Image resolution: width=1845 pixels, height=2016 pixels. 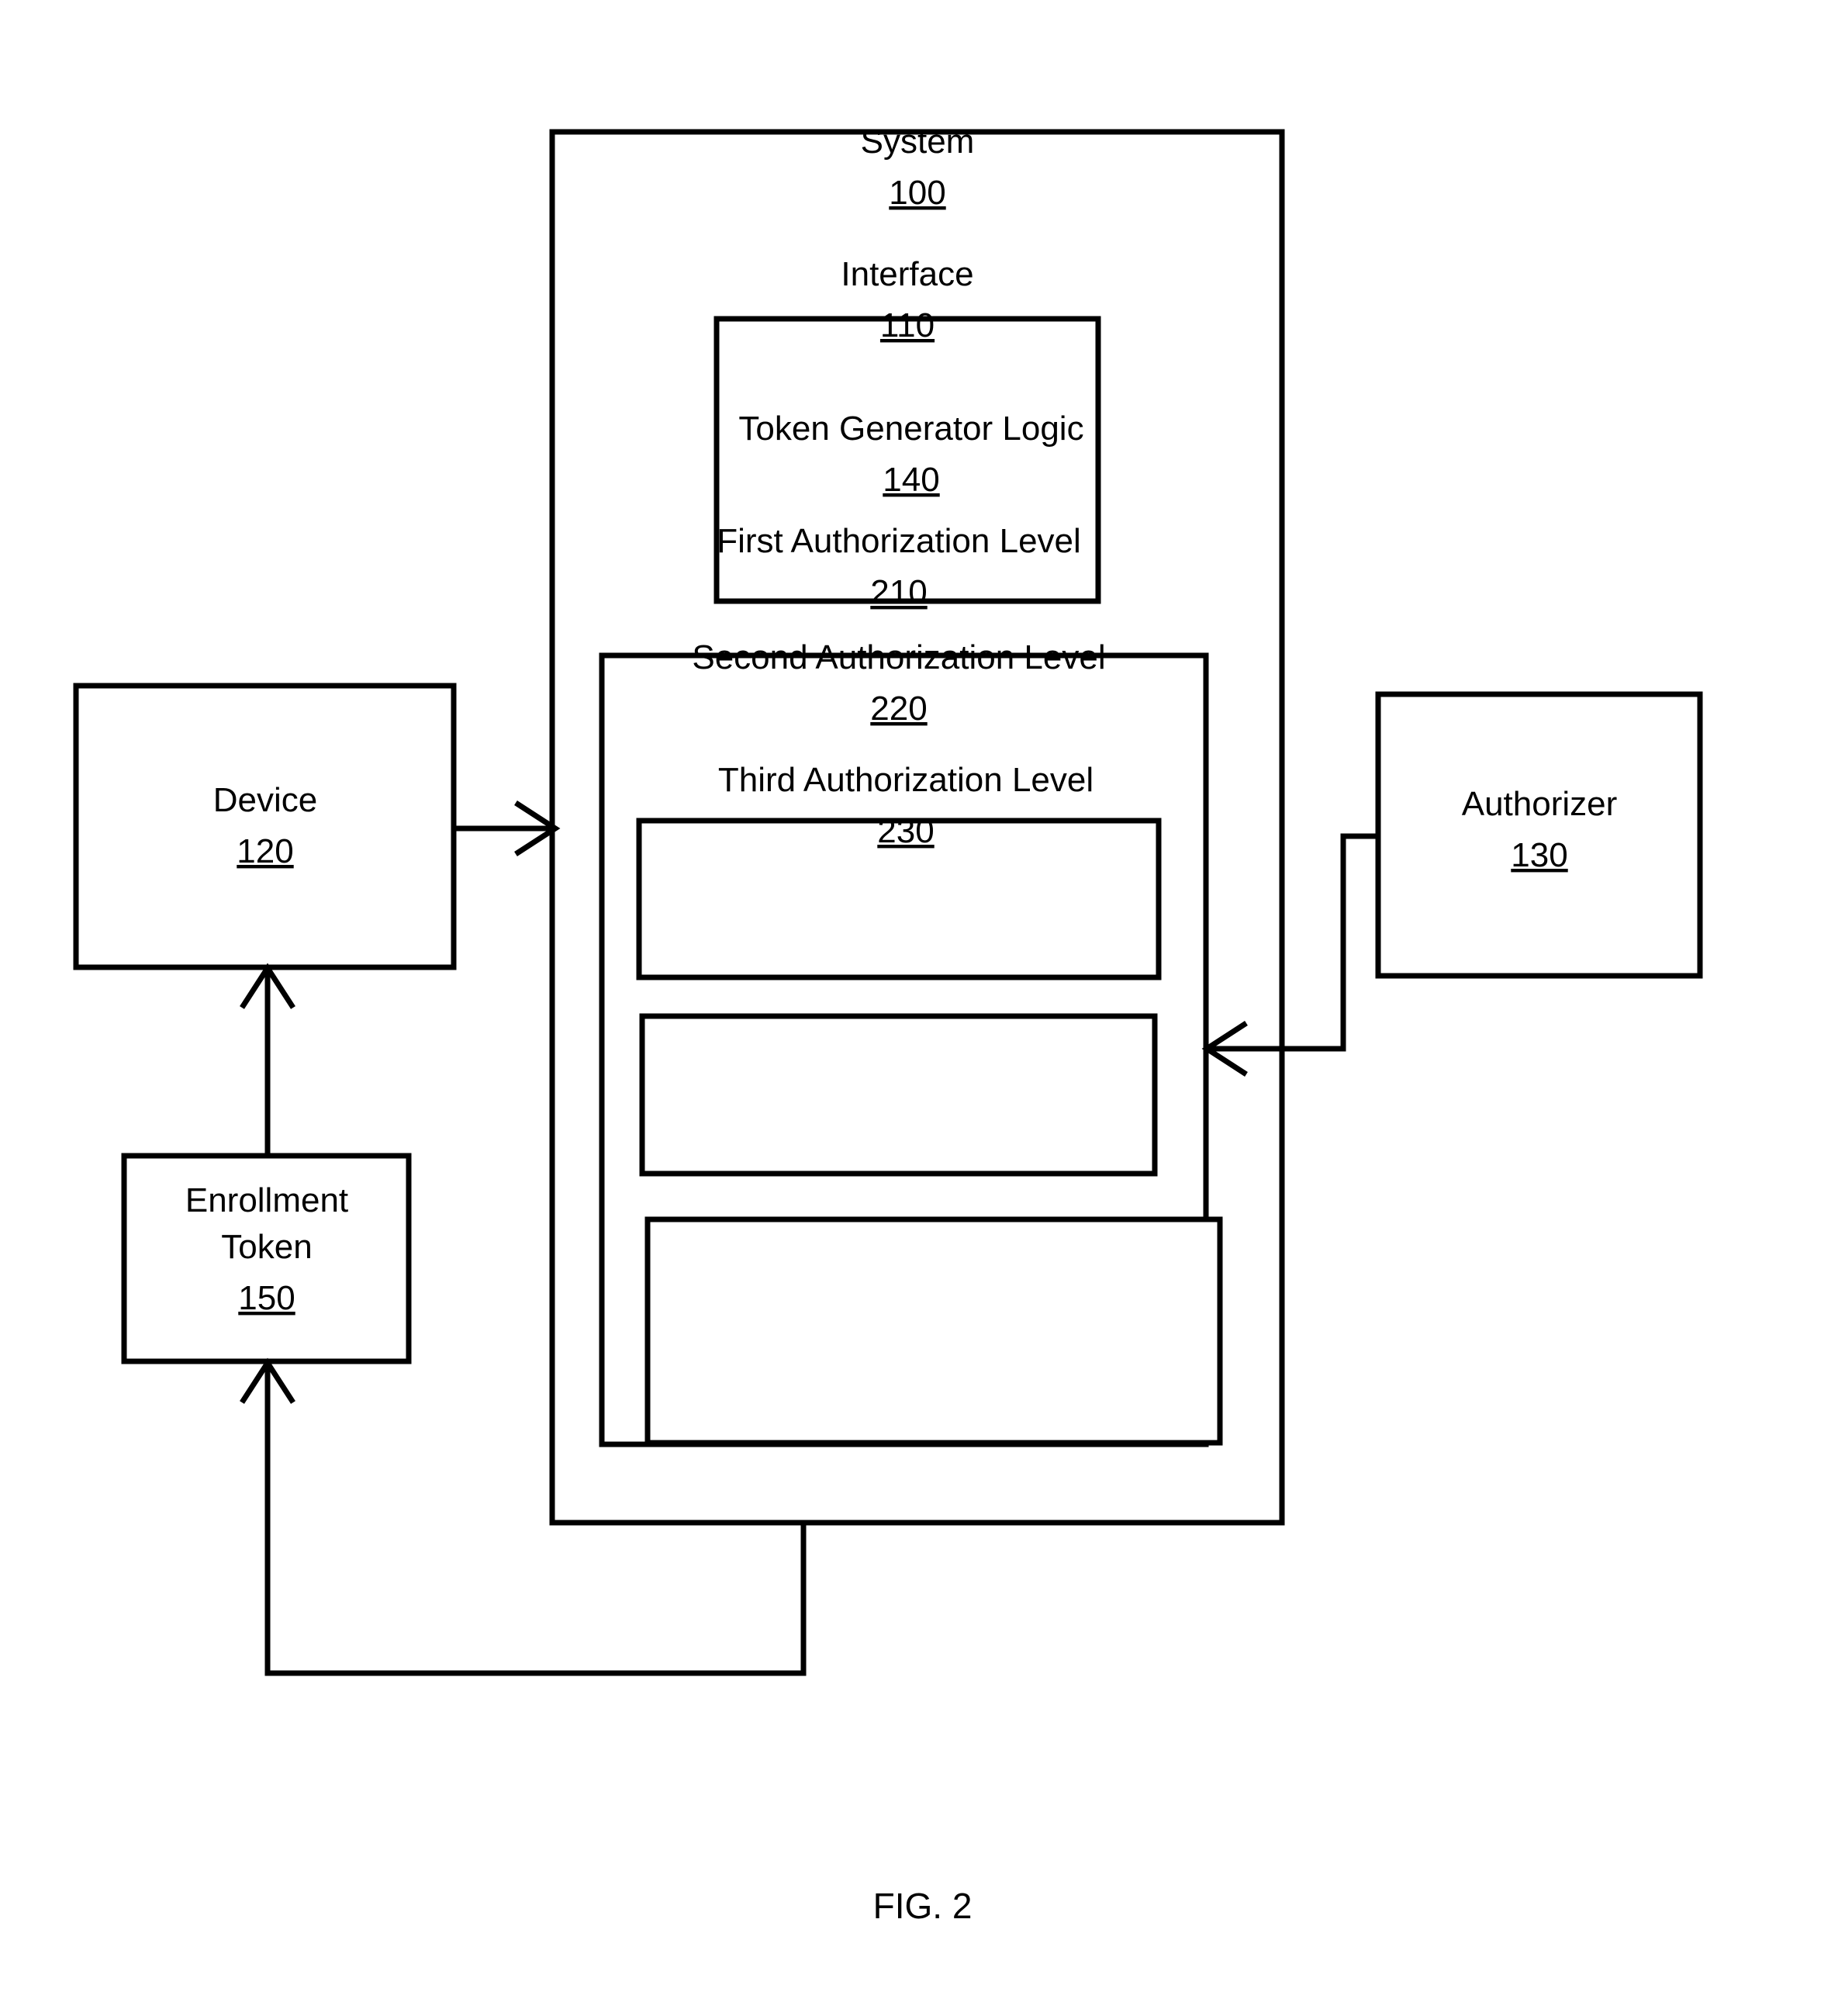 I want to click on system-label: System, so click(x=918, y=142).